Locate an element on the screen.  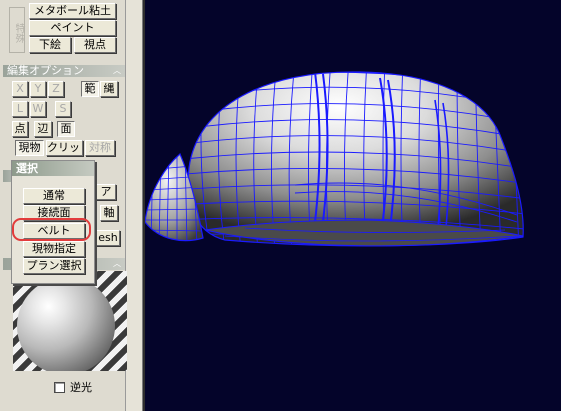
edit-options-title: 編集オプション is located at coordinates (45, 70).